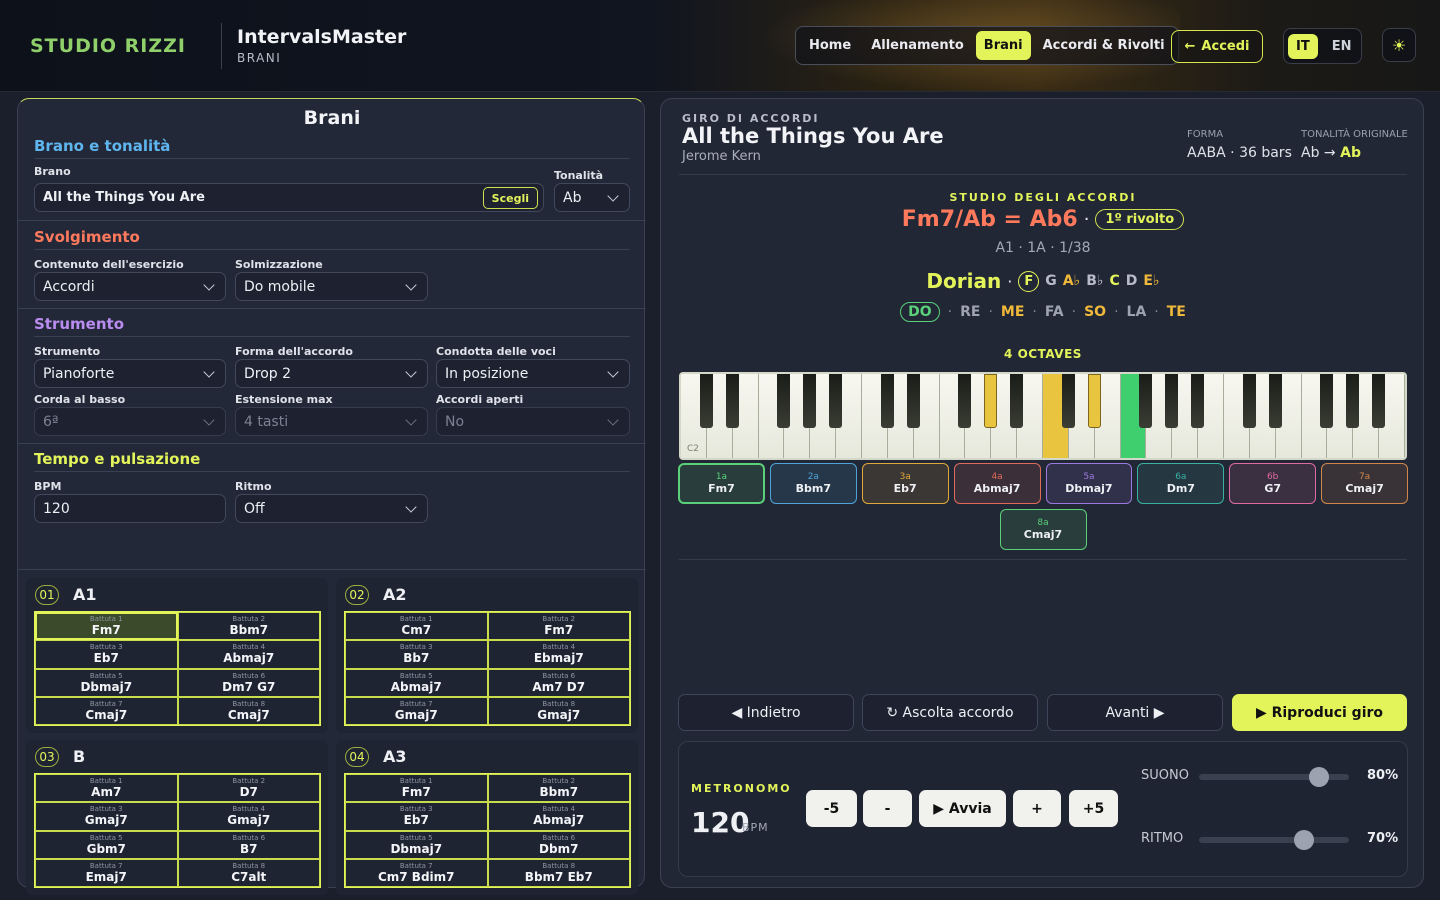  Describe the element at coordinates (1273, 483) in the screenshot. I see `degree-chord-button: 6b G7` at that location.